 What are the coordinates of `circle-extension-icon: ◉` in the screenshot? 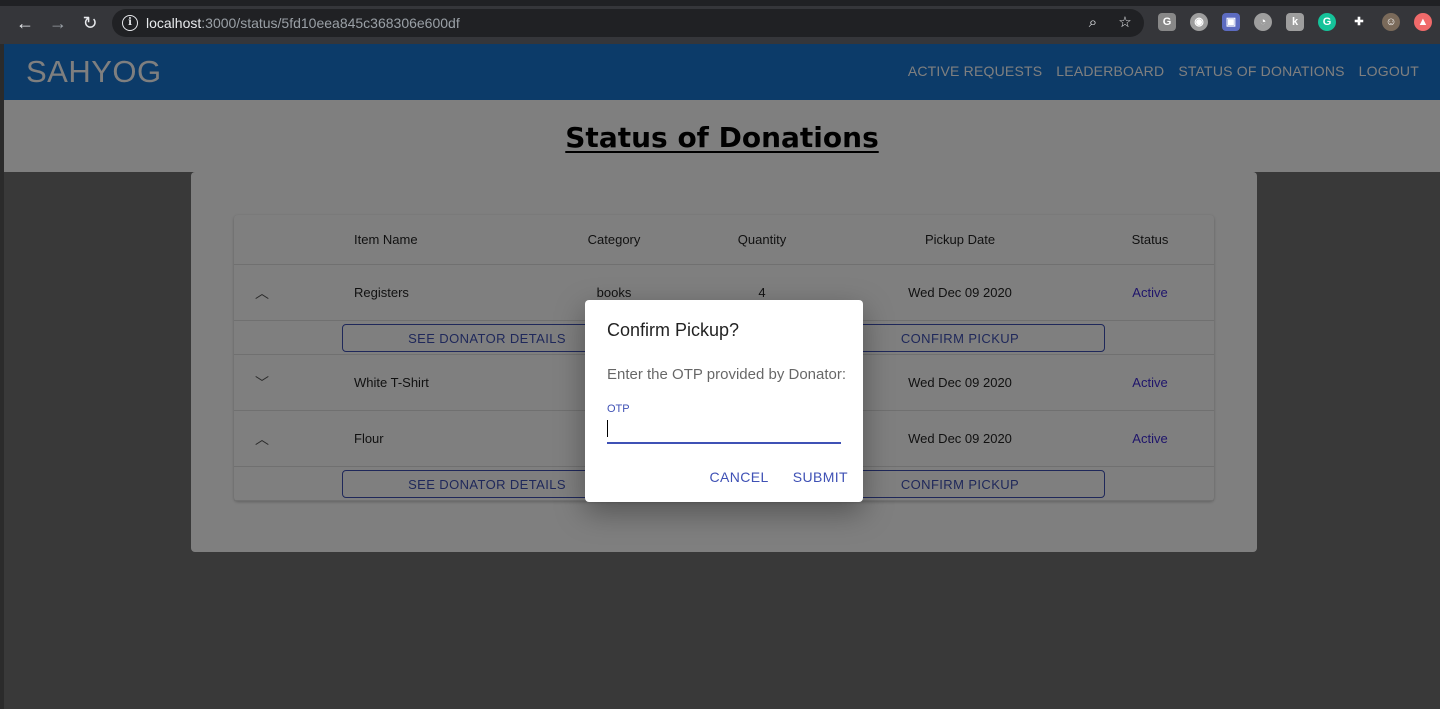 It's located at (1199, 22).